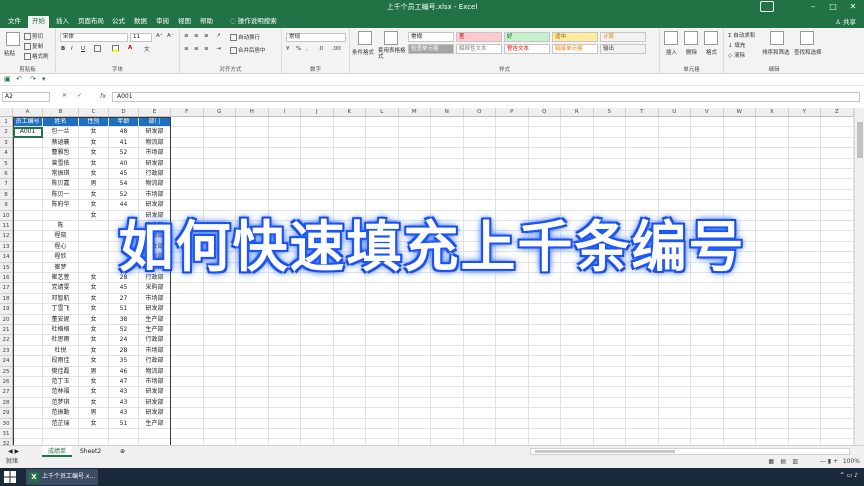  What do you see at coordinates (248, 50) in the screenshot?
I see `merge-center-button: 合并后居中` at bounding box center [248, 50].